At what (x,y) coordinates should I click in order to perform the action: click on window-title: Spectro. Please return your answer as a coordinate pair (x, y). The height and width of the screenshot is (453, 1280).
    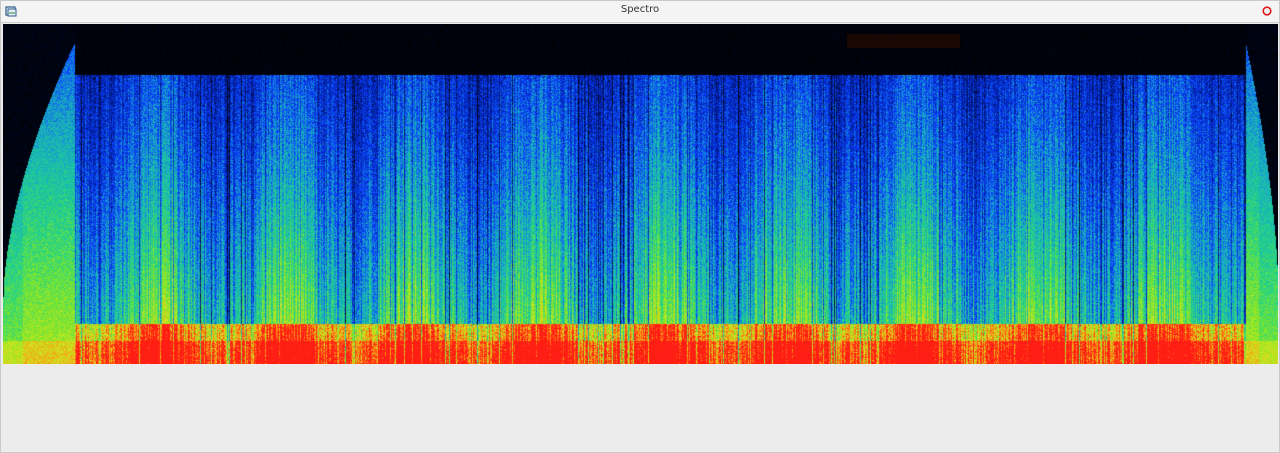
    Looking at the image, I should click on (640, 9).